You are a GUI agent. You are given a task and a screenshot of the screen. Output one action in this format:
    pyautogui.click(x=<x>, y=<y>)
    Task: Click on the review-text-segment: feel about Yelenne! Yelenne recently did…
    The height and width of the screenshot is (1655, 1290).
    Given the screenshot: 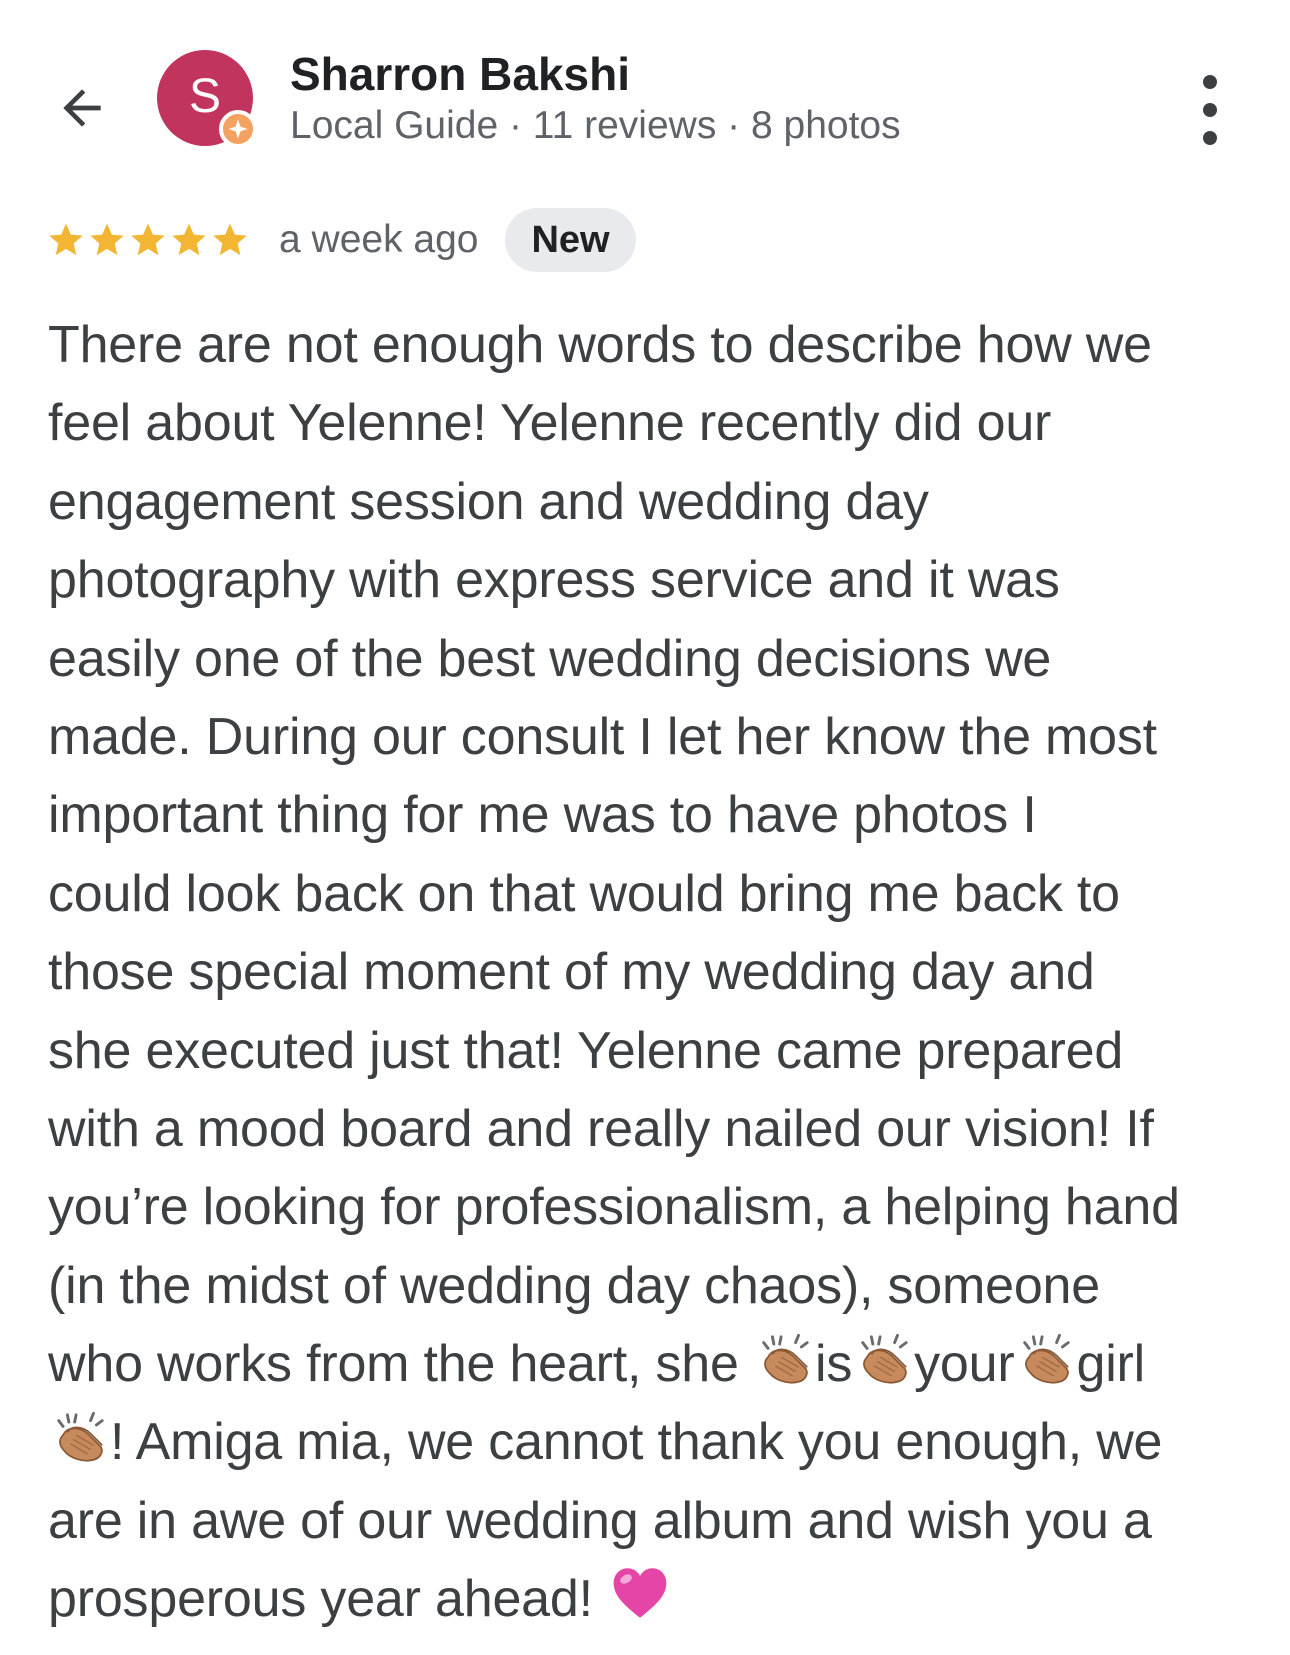 What is the action you would take?
    pyautogui.click(x=550, y=423)
    